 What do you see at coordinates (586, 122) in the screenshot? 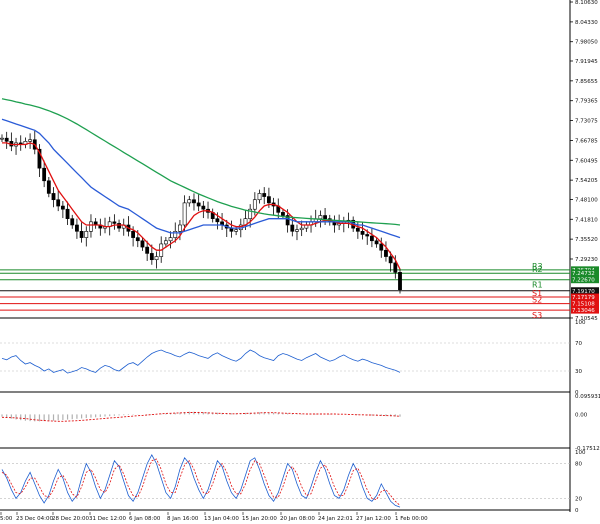
I see `y-tick-label: 7.73075` at bounding box center [586, 122].